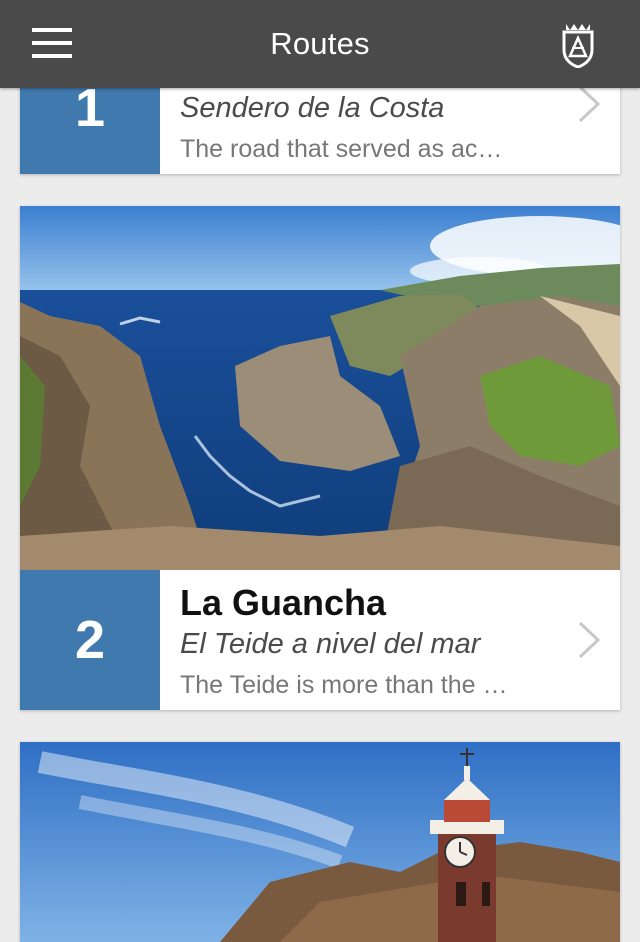  I want to click on page-title: Routes, so click(320, 43).